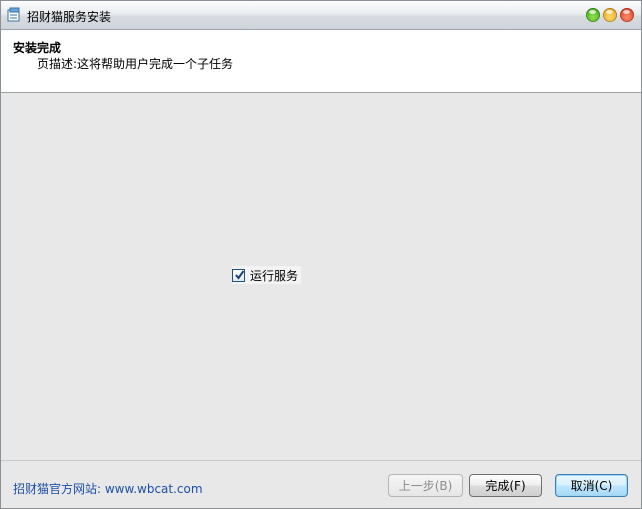  I want to click on run-service-option: 运行服务, so click(267, 275).